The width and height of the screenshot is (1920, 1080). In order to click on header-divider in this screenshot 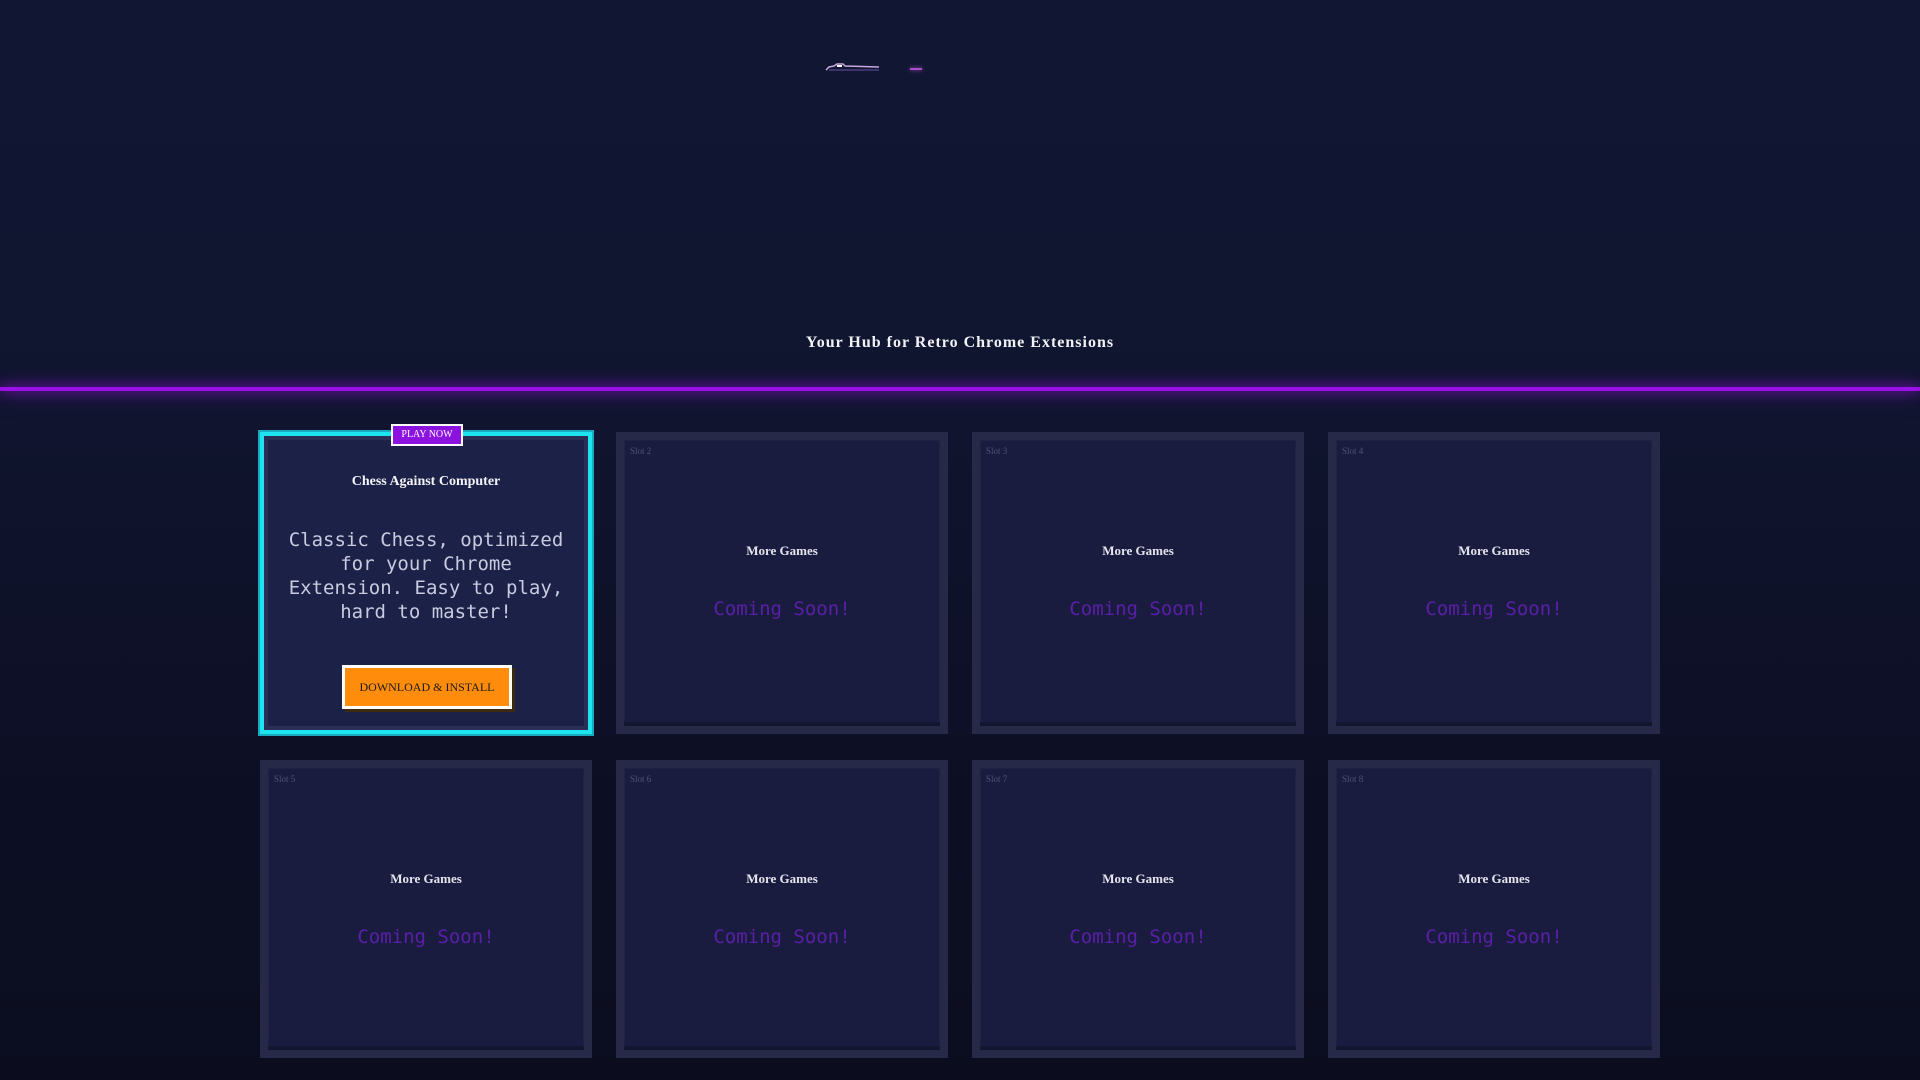, I will do `click(960, 389)`.